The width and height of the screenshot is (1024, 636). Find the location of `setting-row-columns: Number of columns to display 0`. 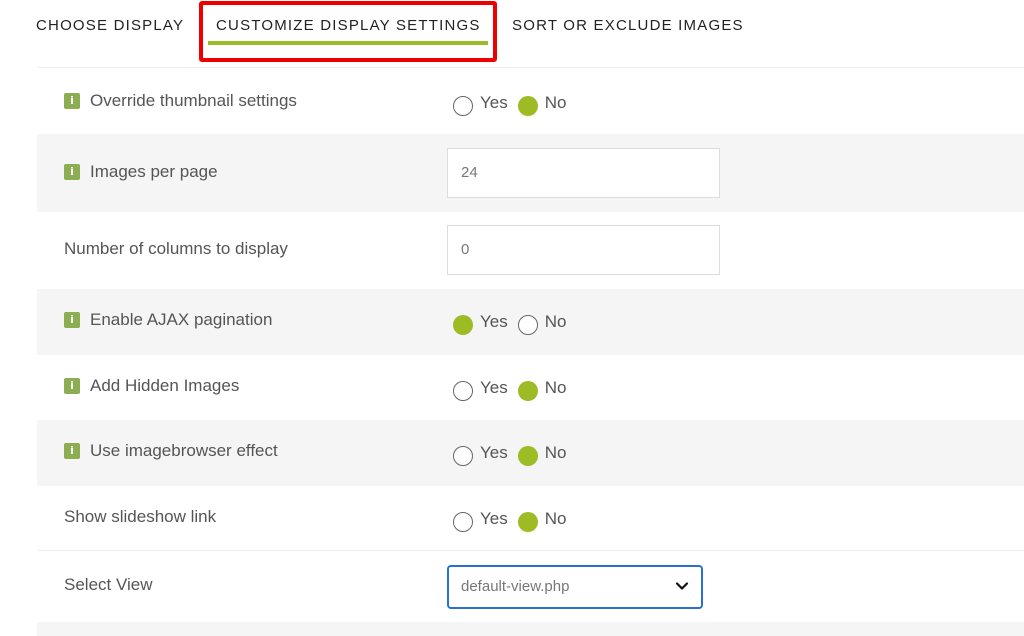

setting-row-columns: Number of columns to display 0 is located at coordinates (530, 250).